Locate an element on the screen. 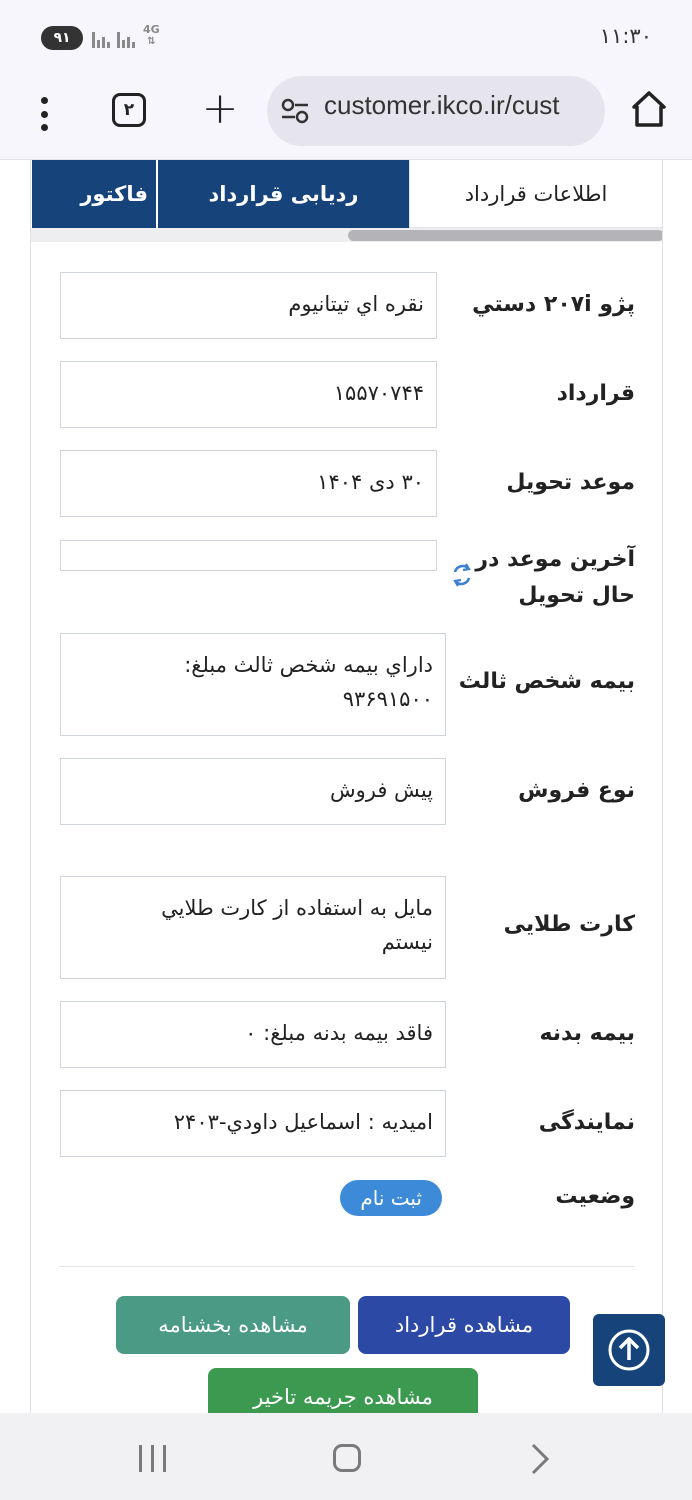 The width and height of the screenshot is (692, 1500). home-icon is located at coordinates (649, 109).